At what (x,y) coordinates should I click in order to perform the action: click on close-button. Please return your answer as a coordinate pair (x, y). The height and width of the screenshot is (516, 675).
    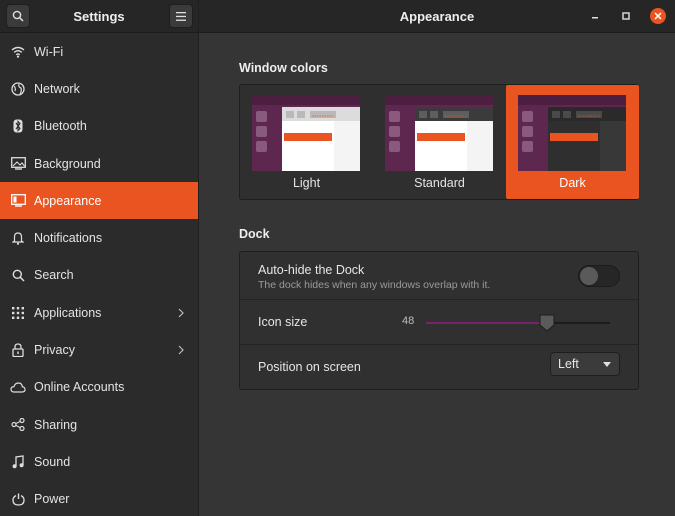
    Looking at the image, I should click on (658, 16).